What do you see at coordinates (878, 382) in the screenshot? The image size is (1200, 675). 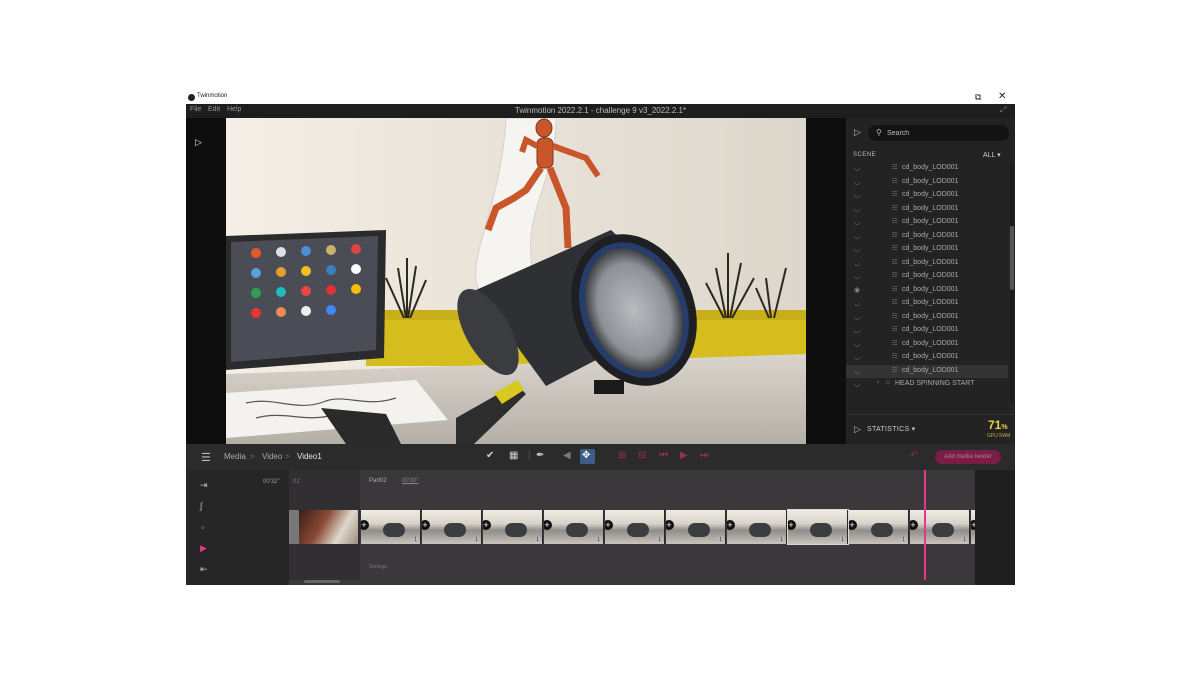 I see `chevron-right-icon: ›` at bounding box center [878, 382].